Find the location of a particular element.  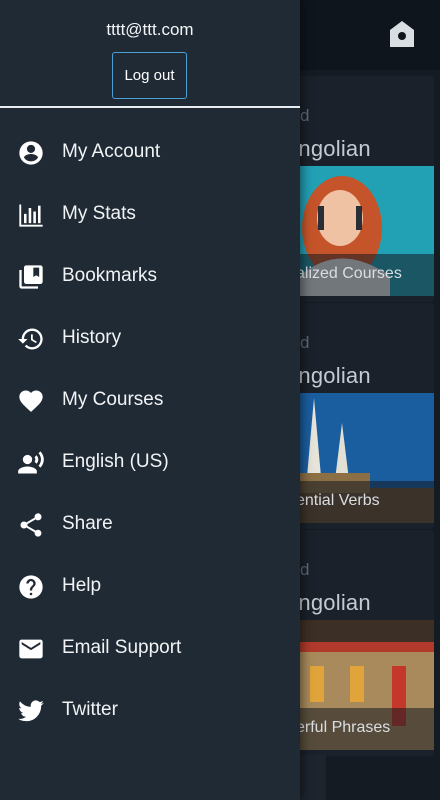

menu-item-label: My Courses is located at coordinates (113, 399).